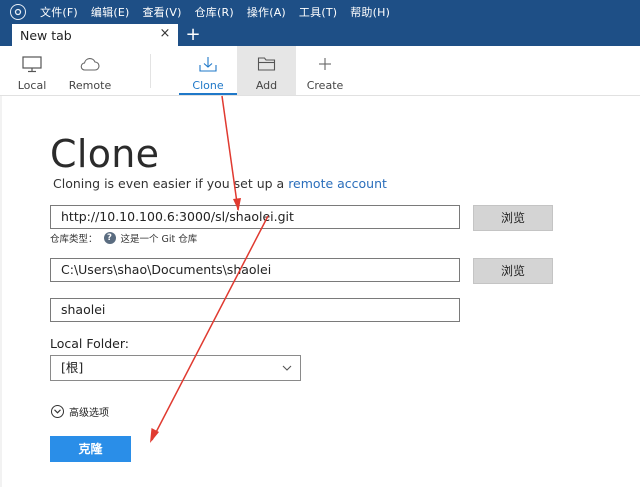 This screenshot has height=487, width=640. I want to click on toolbar-divider, so click(150, 71).